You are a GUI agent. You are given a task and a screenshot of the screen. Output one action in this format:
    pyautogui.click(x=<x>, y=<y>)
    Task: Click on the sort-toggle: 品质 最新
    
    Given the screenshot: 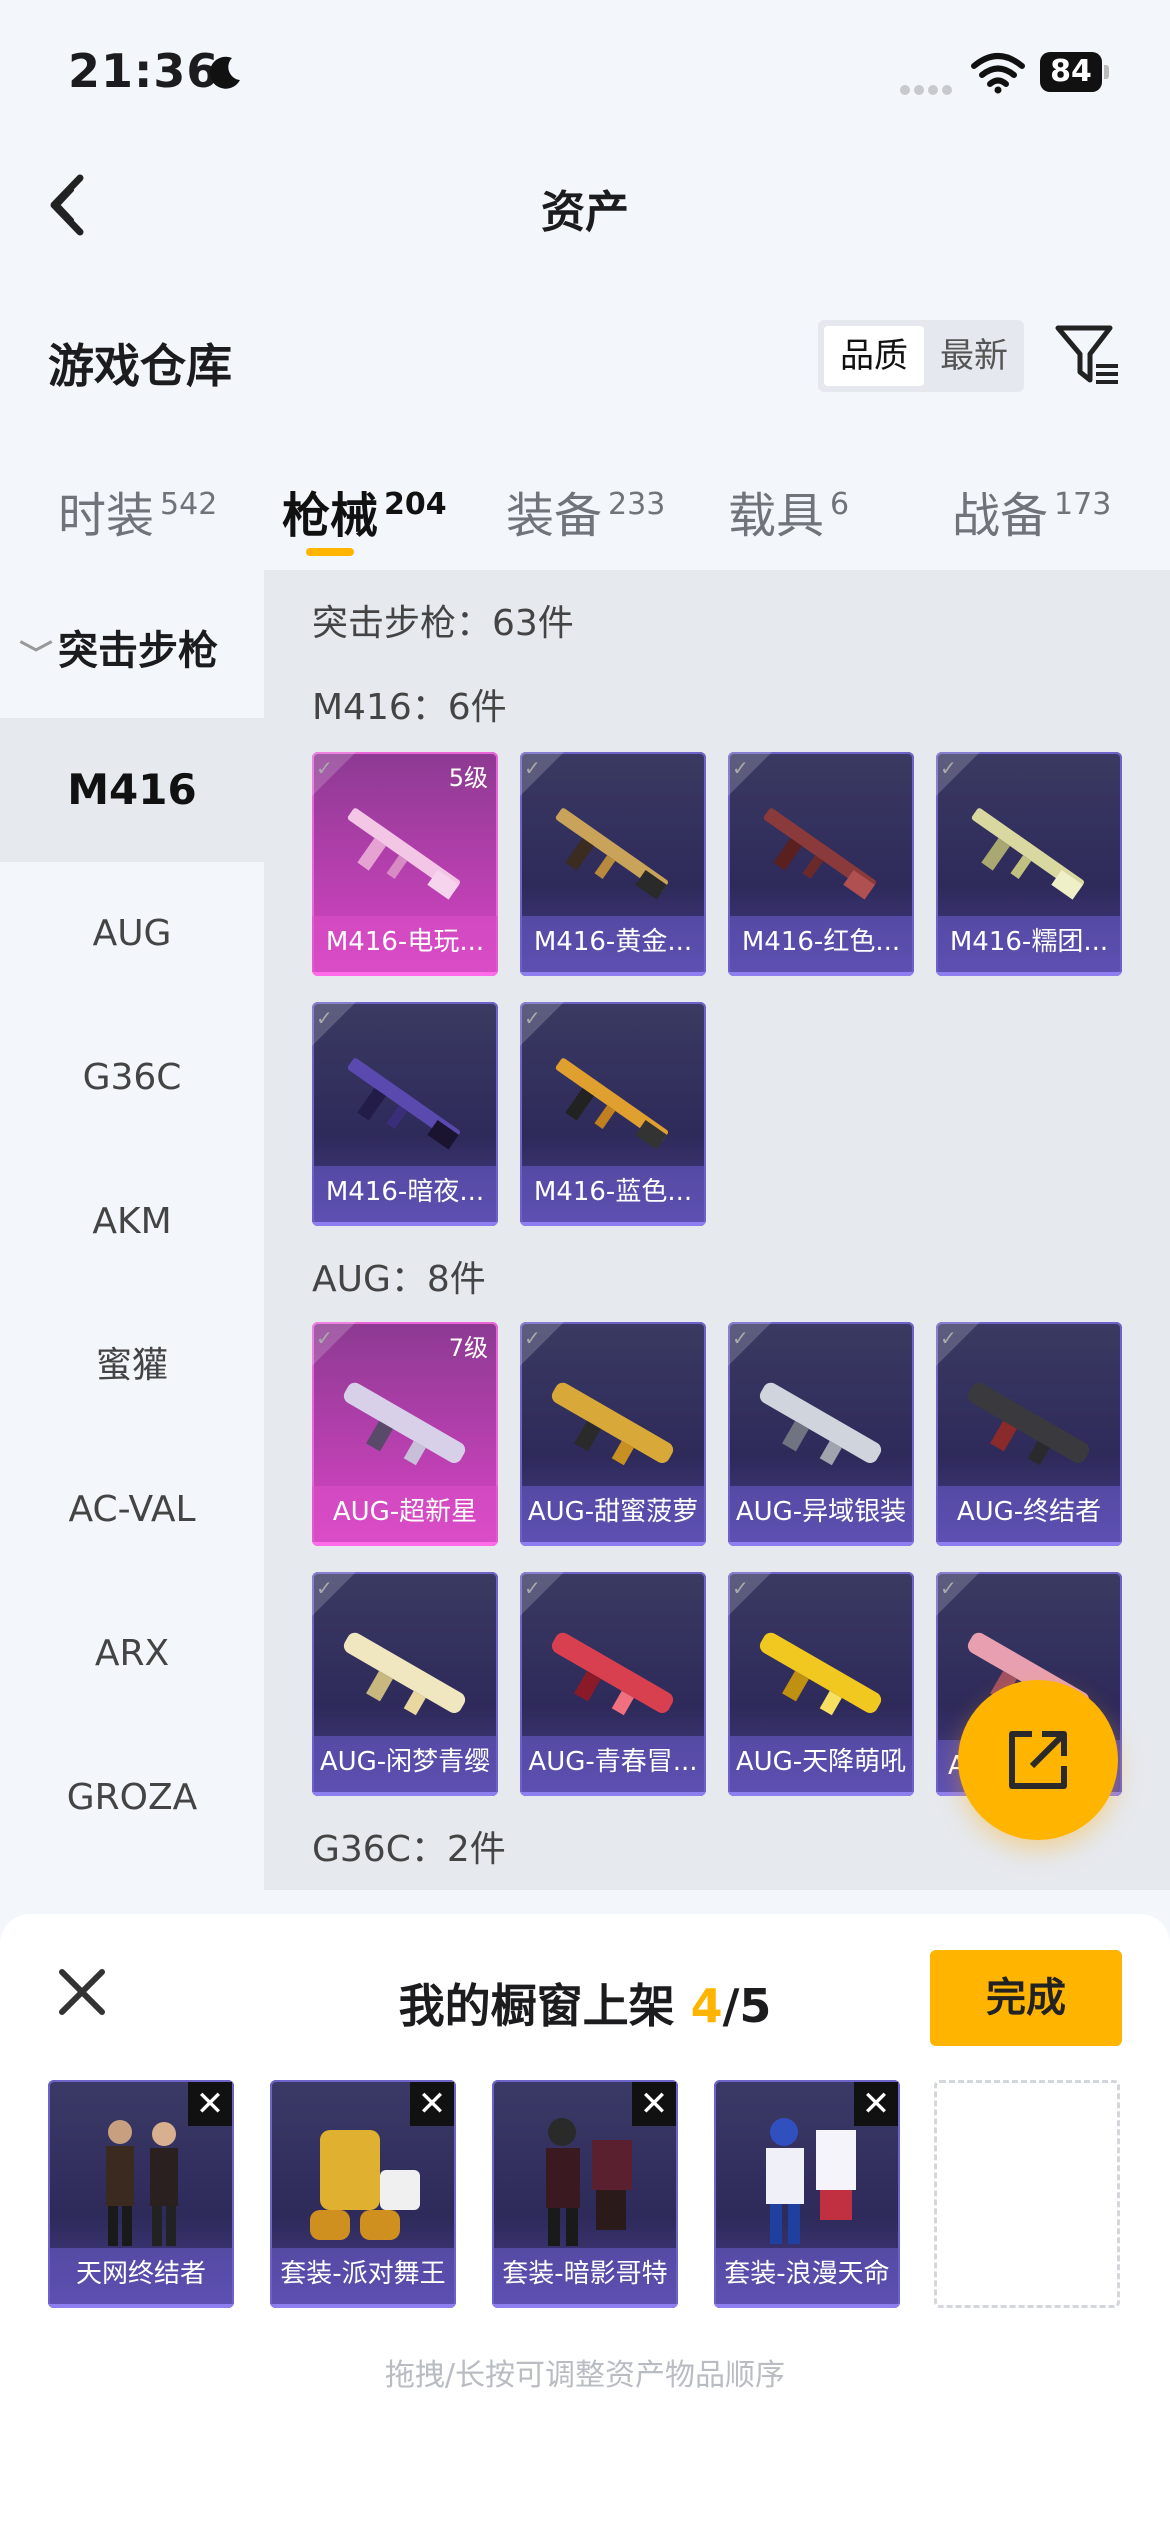 What is the action you would take?
    pyautogui.click(x=921, y=356)
    